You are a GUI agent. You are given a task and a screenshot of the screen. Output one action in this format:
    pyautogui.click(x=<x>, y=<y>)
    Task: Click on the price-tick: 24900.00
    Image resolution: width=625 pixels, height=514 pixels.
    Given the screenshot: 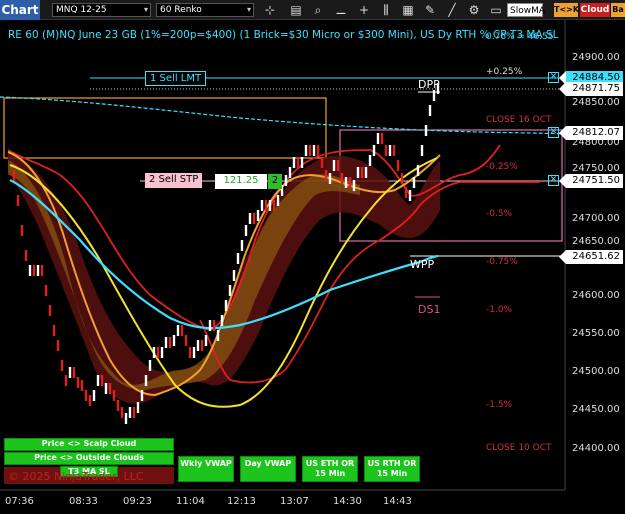 What is the action you would take?
    pyautogui.click(x=596, y=57)
    